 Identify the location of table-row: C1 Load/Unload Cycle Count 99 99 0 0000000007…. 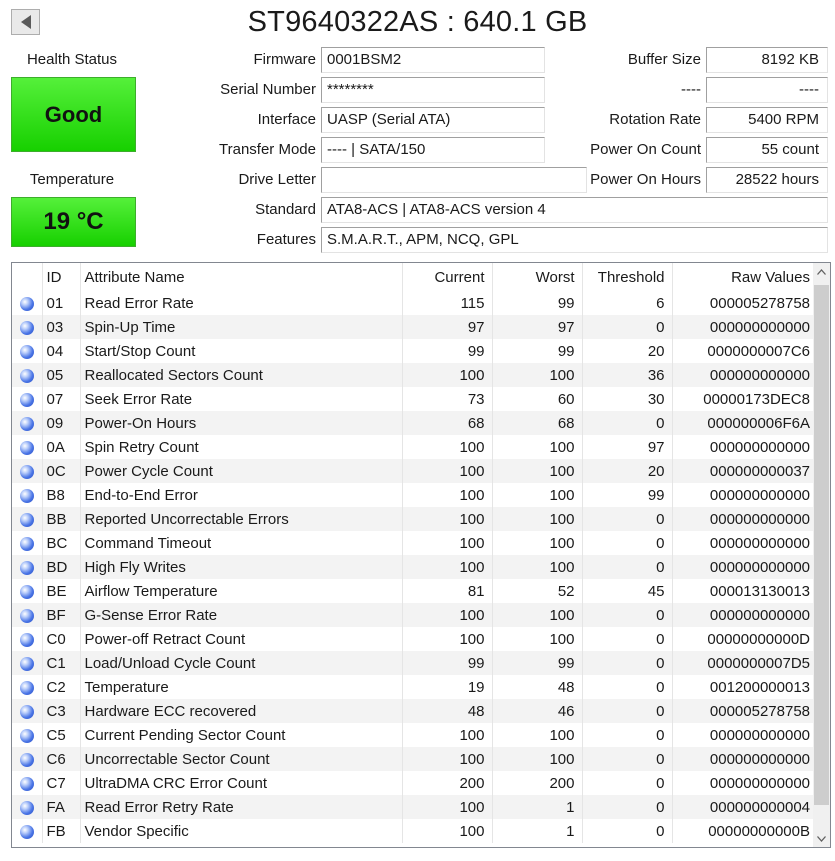
(414, 663).